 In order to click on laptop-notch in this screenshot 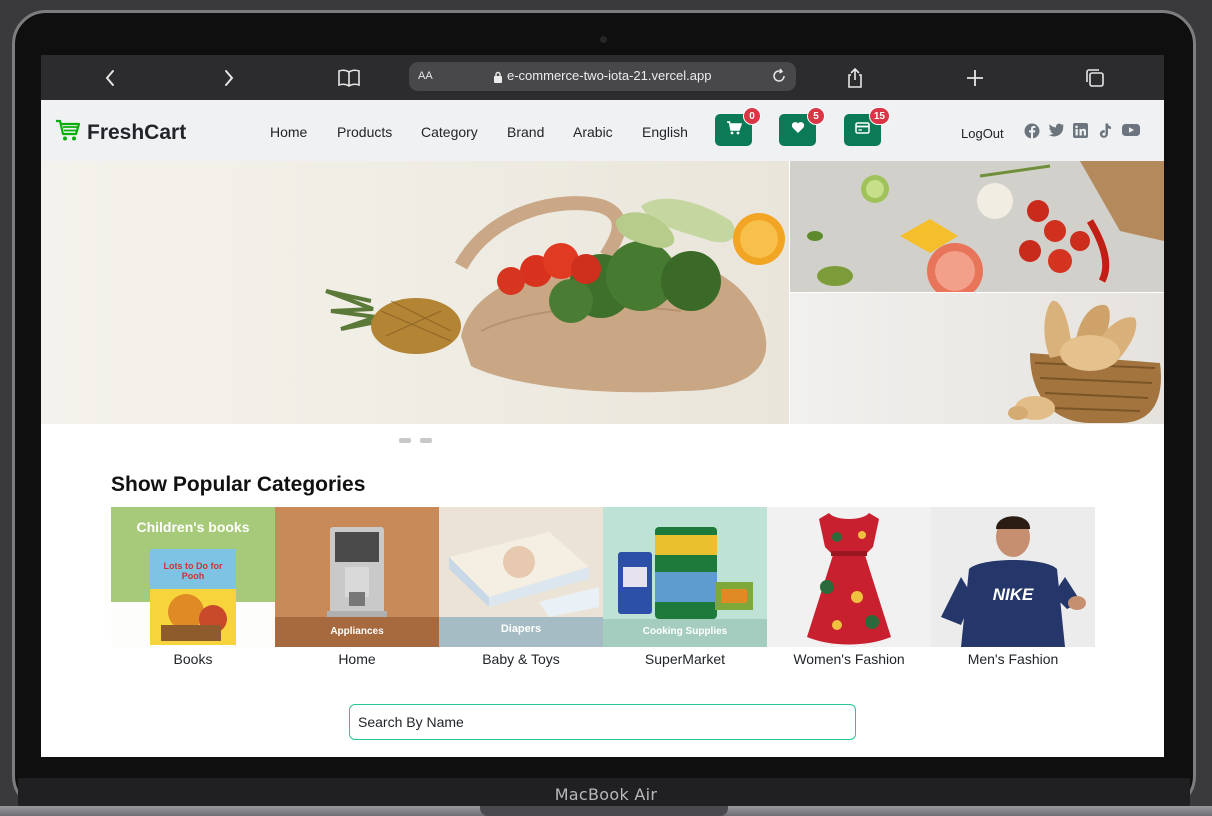, I will do `click(604, 811)`.